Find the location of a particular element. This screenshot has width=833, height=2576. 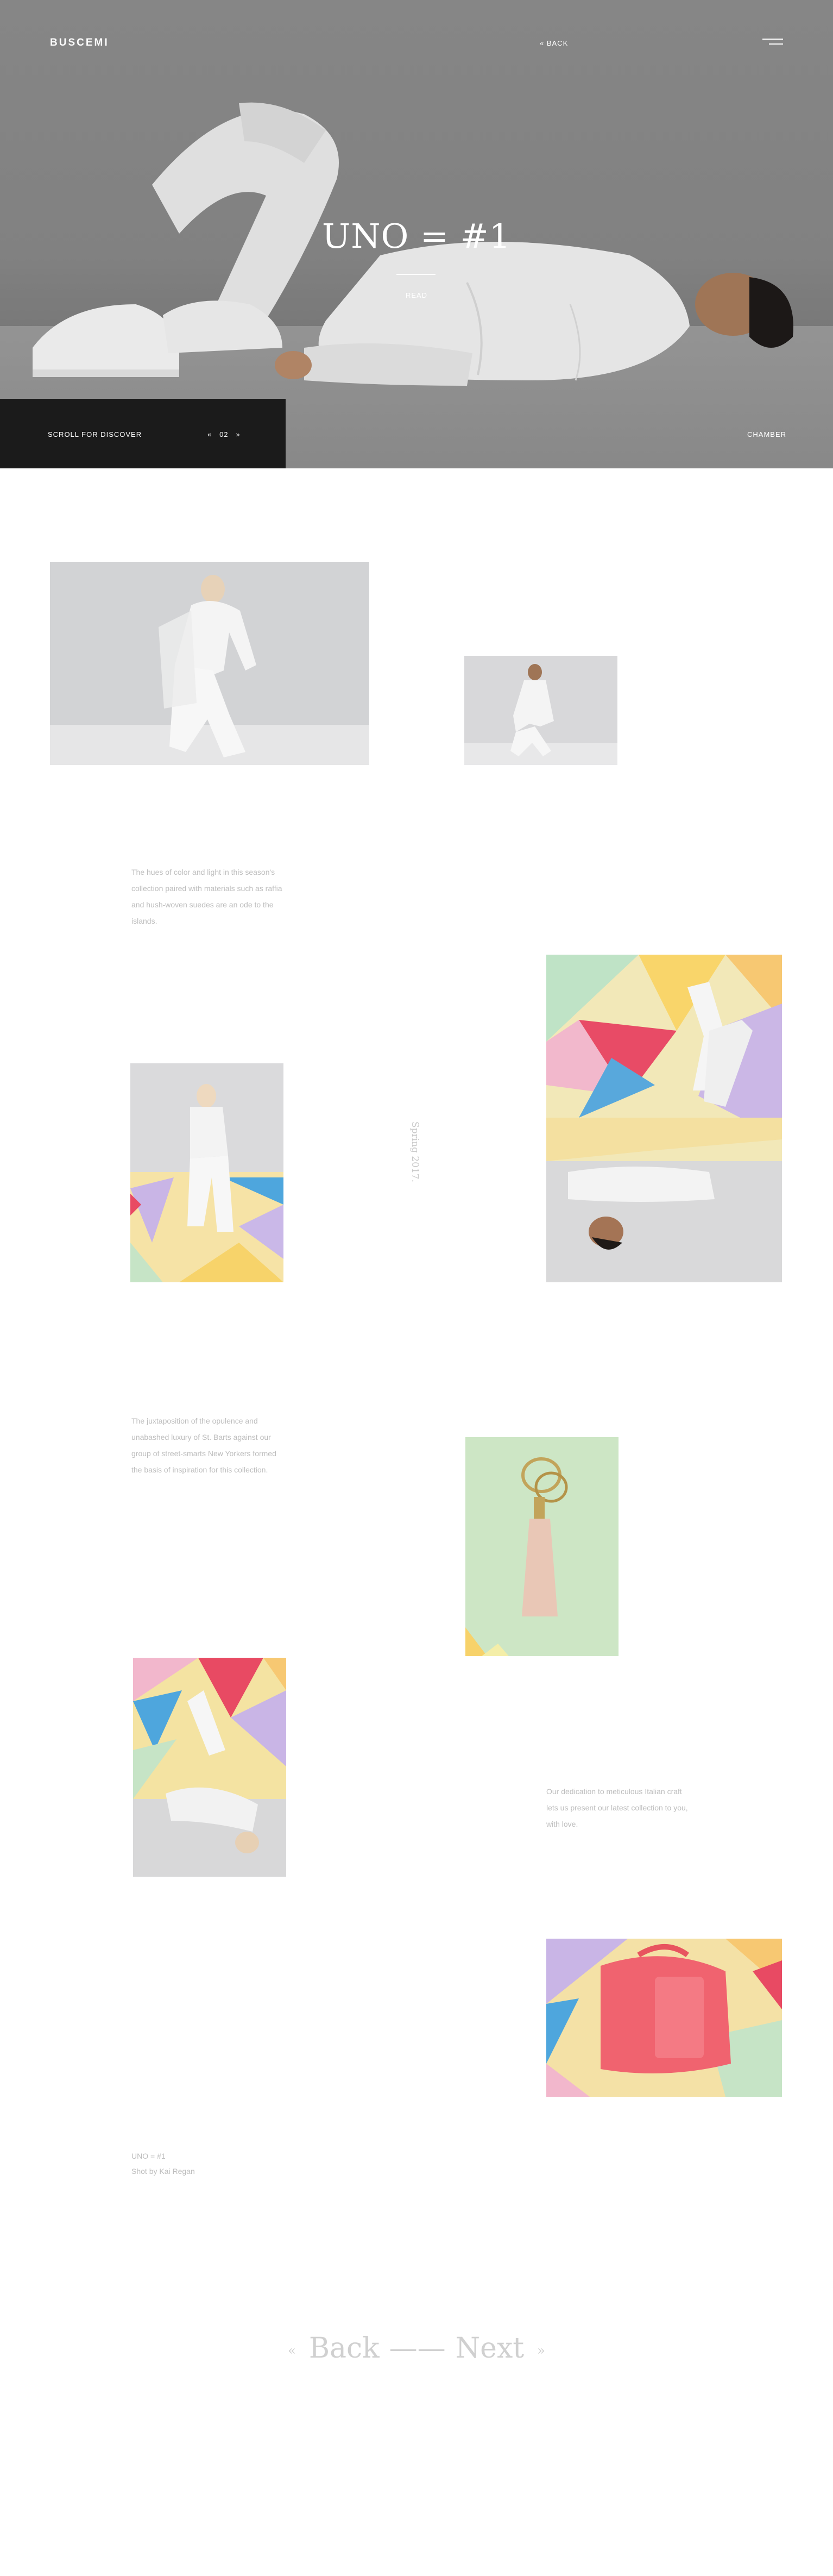

pager-current: 02 is located at coordinates (224, 434).